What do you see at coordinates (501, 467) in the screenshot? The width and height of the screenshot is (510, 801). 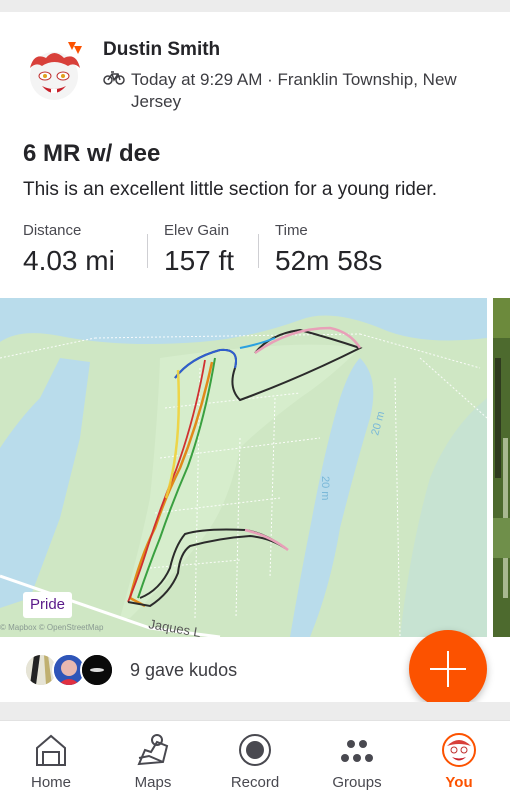 I see `activity-photo-thumbnail` at bounding box center [501, 467].